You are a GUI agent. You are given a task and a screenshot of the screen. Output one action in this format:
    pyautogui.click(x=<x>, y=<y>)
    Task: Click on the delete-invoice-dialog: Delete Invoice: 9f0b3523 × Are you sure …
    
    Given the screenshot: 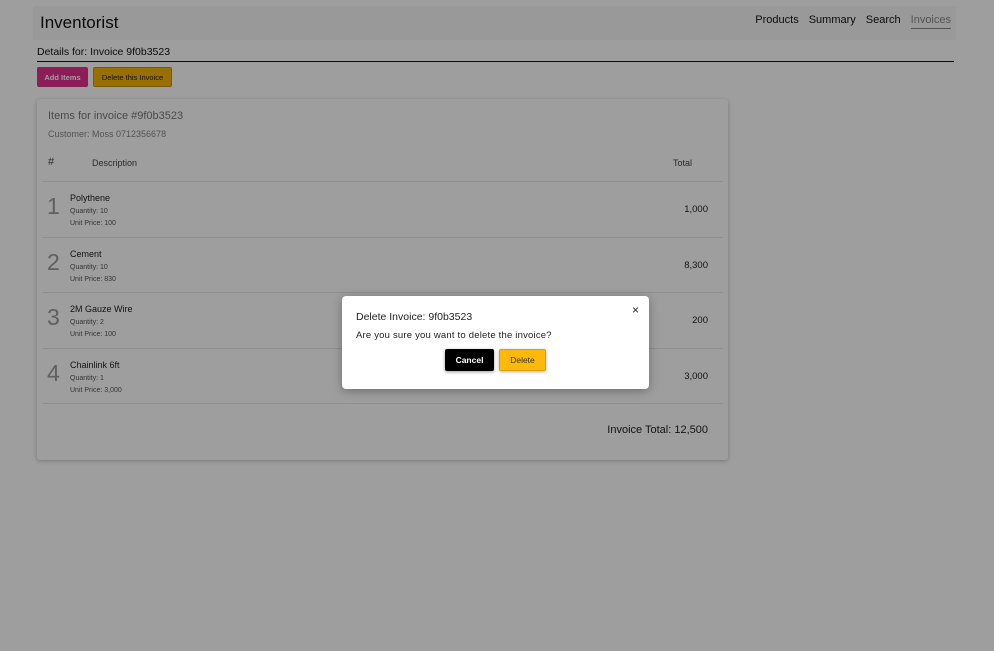 What is the action you would take?
    pyautogui.click(x=495, y=342)
    